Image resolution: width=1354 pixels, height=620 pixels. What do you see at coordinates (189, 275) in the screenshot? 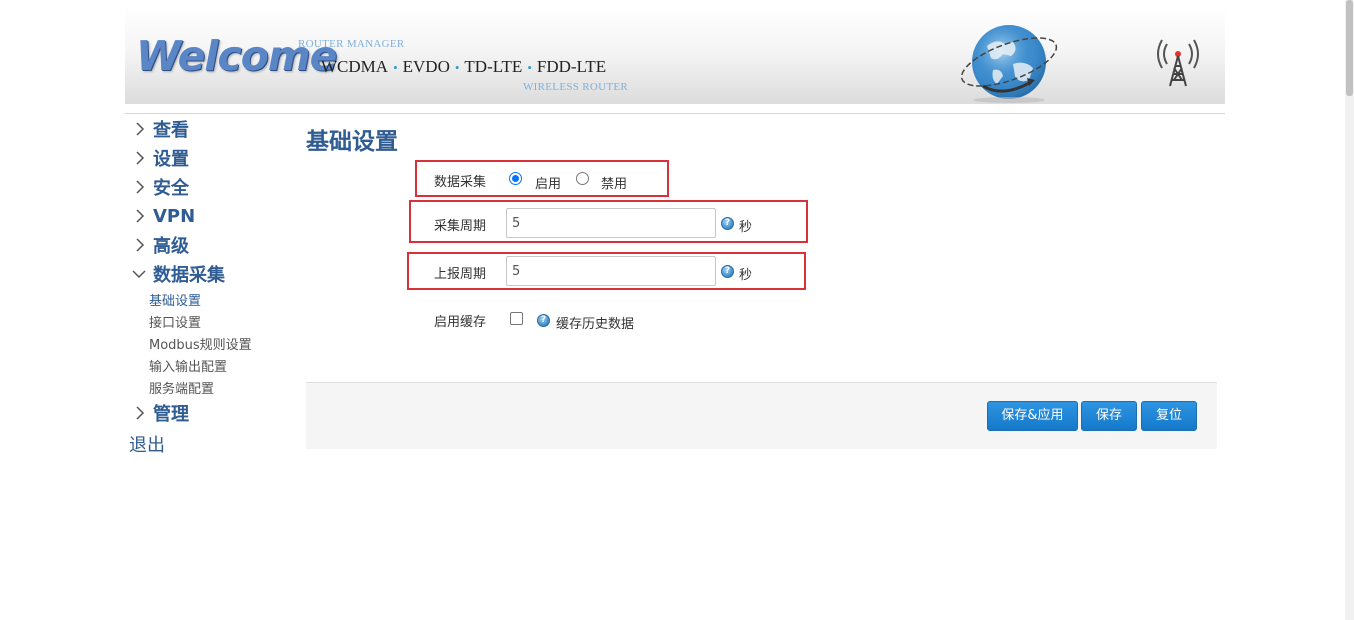
I see `sidebar-item-label: 数据采集` at bounding box center [189, 275].